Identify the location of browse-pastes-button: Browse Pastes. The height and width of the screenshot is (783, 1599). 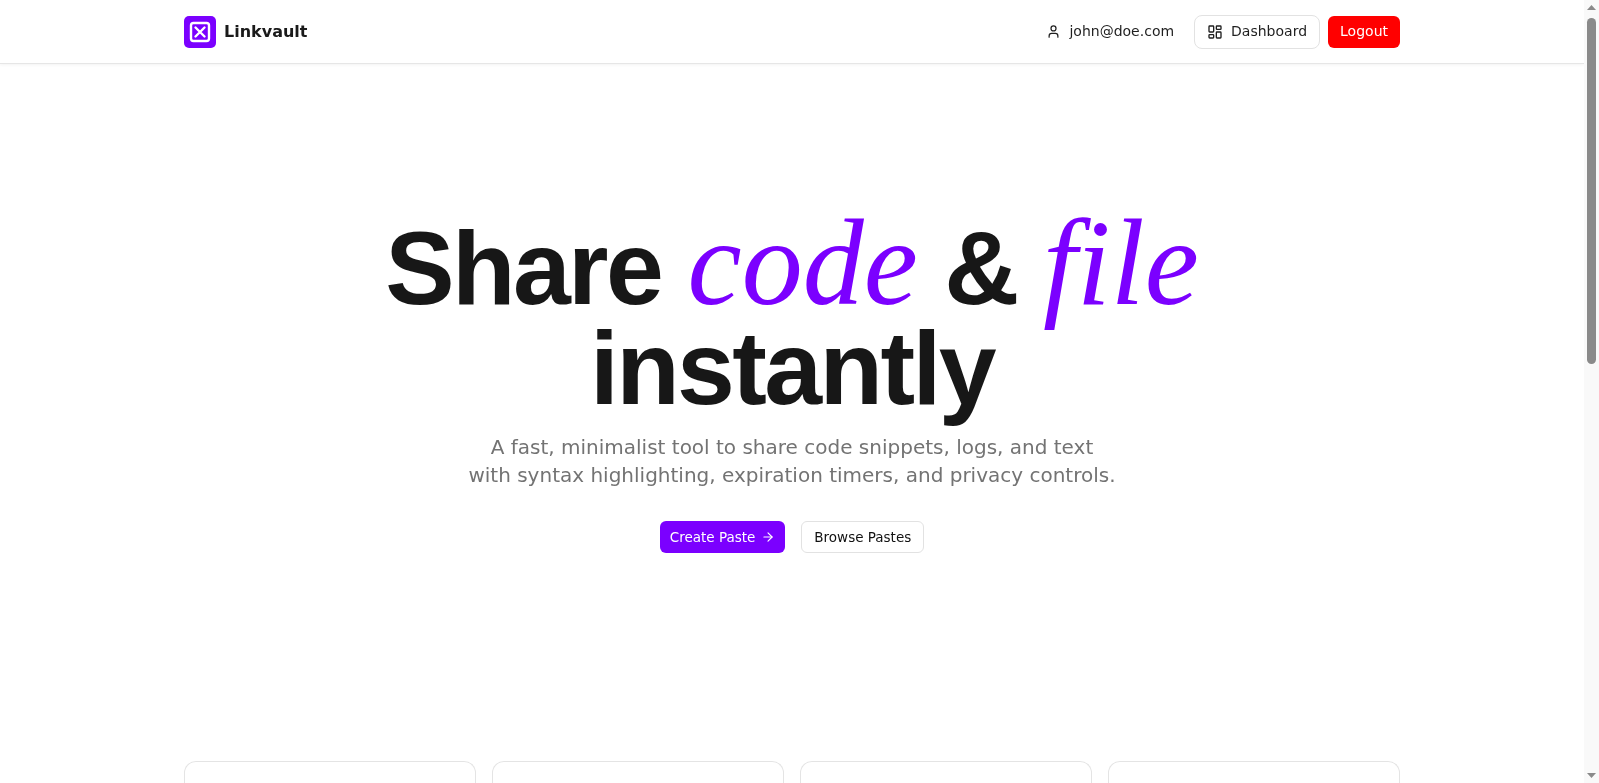
(863, 537).